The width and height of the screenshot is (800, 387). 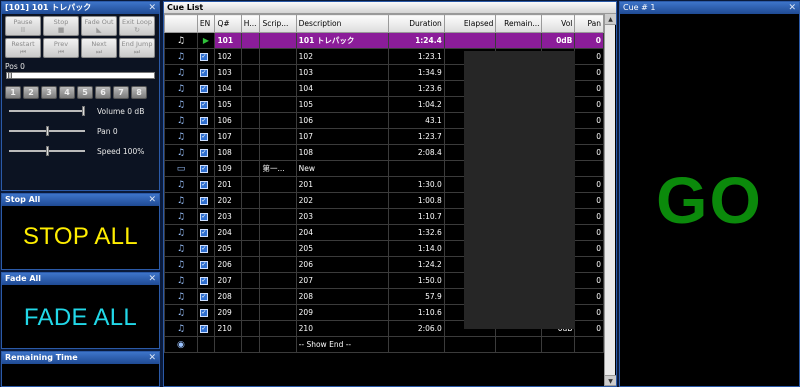 I want to click on show-end-icon: ◉, so click(x=181, y=344).